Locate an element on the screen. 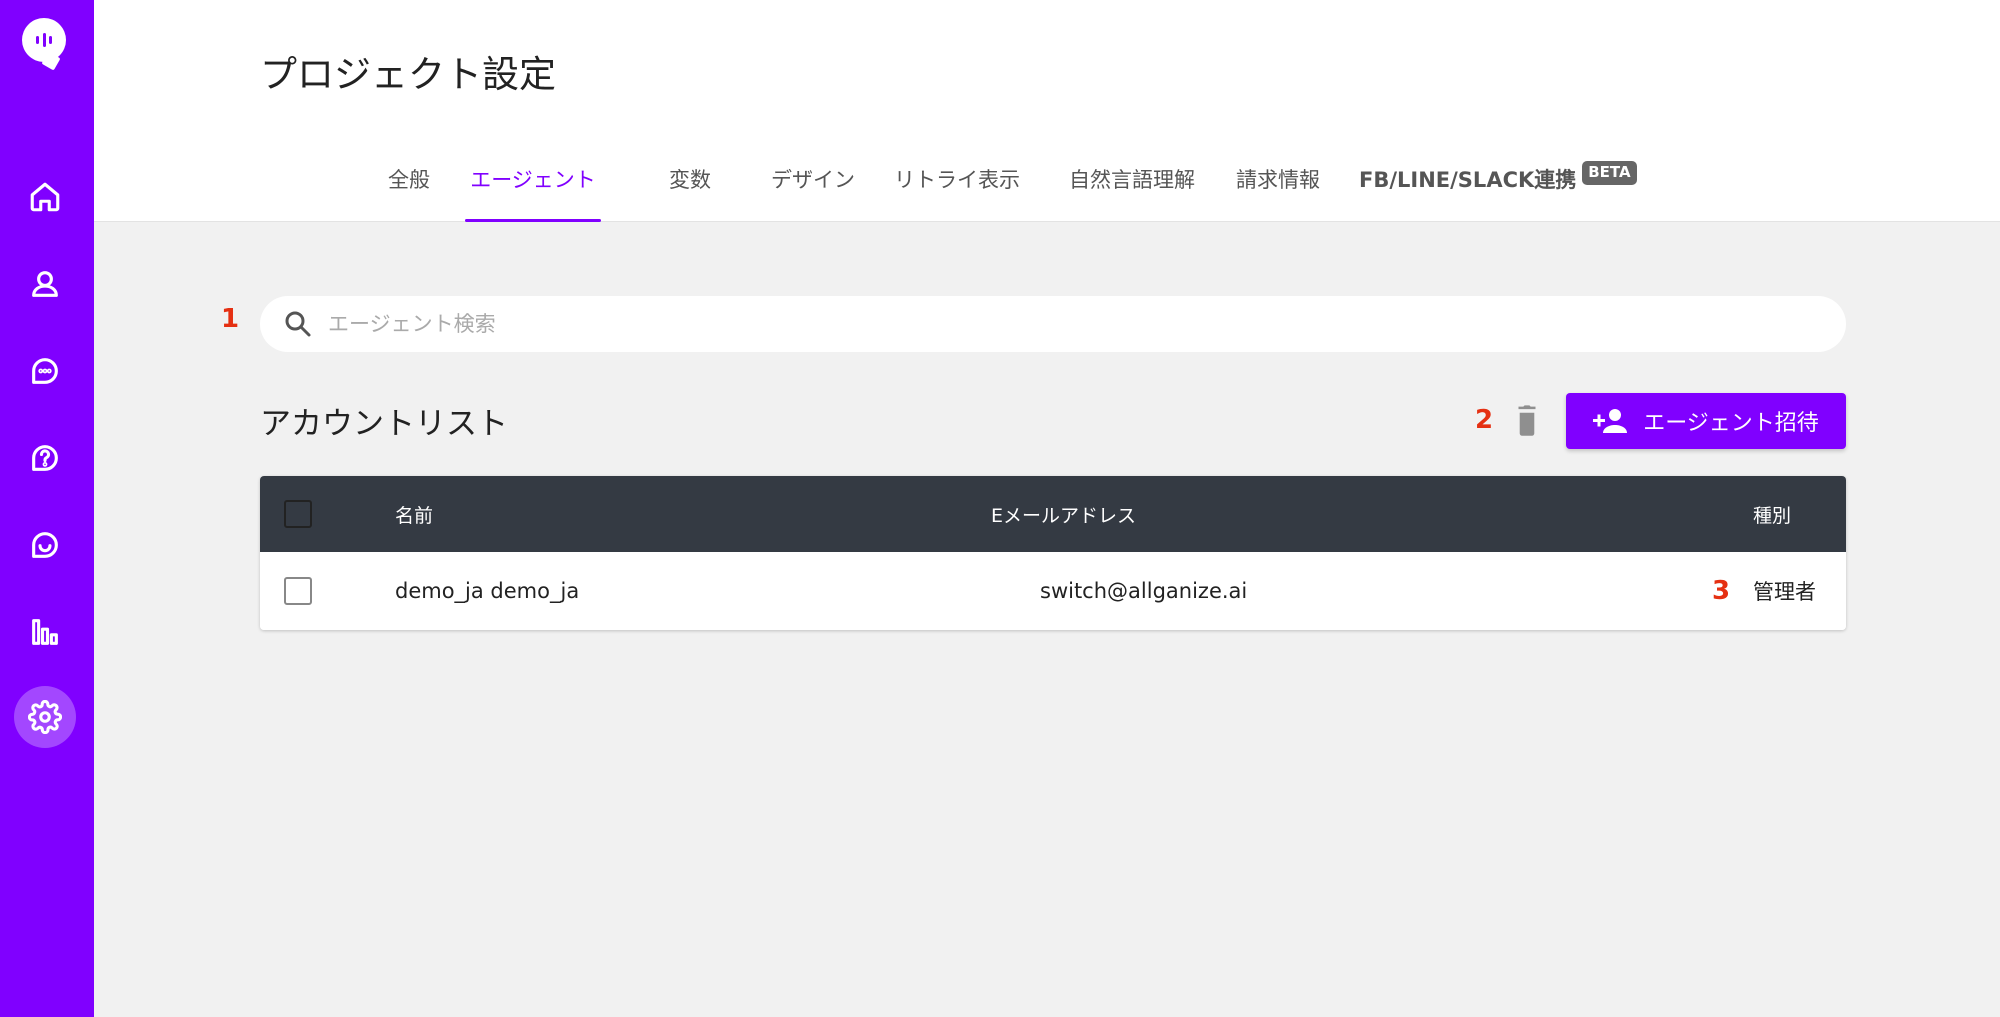 The width and height of the screenshot is (2000, 1017). nav-help is located at coordinates (45, 458).